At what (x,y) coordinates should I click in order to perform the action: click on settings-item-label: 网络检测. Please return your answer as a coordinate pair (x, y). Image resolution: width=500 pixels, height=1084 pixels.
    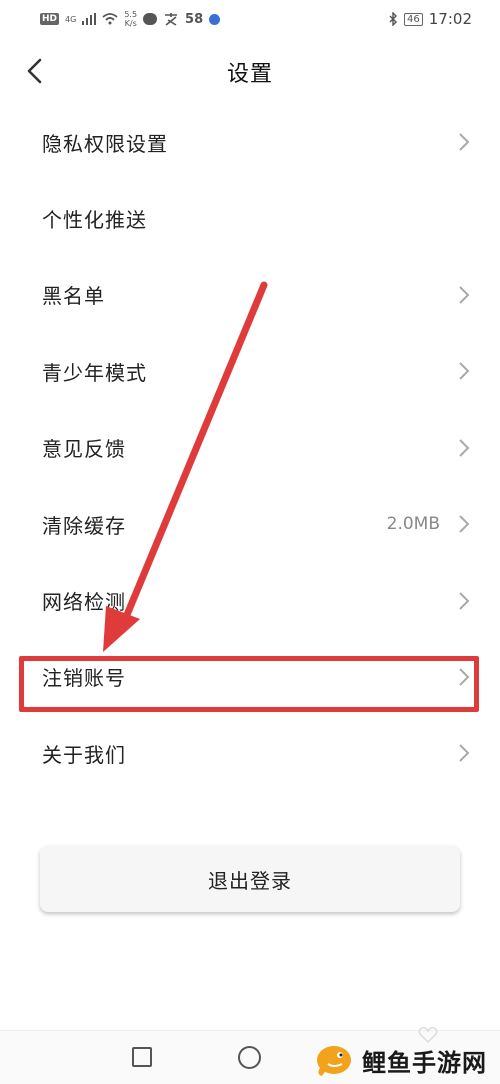
    Looking at the image, I should click on (84, 602).